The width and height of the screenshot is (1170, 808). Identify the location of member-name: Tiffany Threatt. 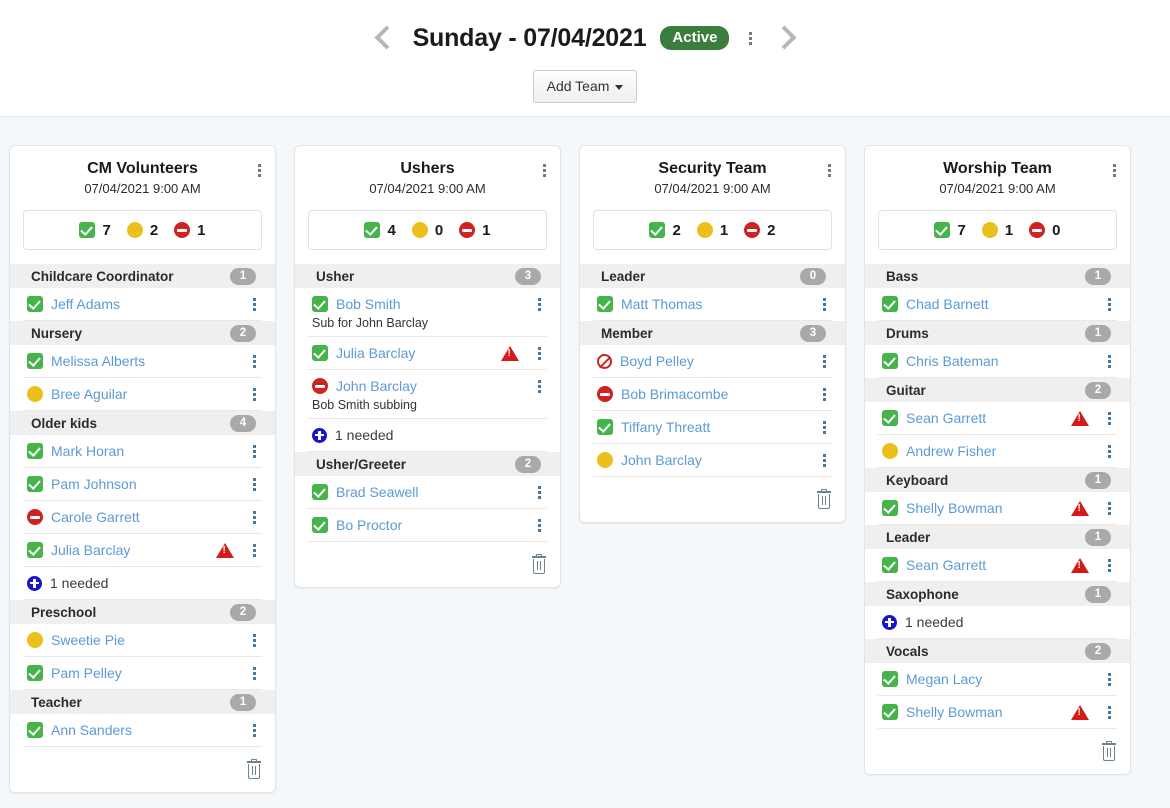
(699, 427).